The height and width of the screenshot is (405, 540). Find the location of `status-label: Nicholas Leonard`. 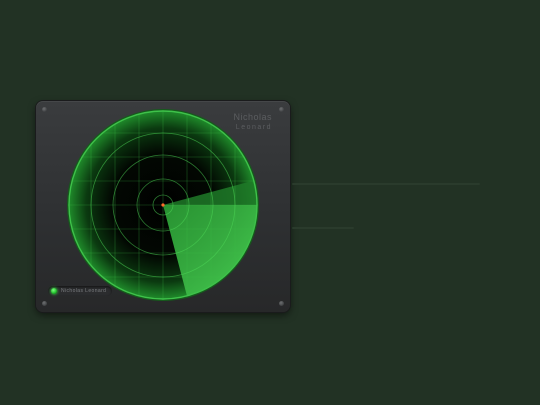

status-label: Nicholas Leonard is located at coordinates (84, 291).